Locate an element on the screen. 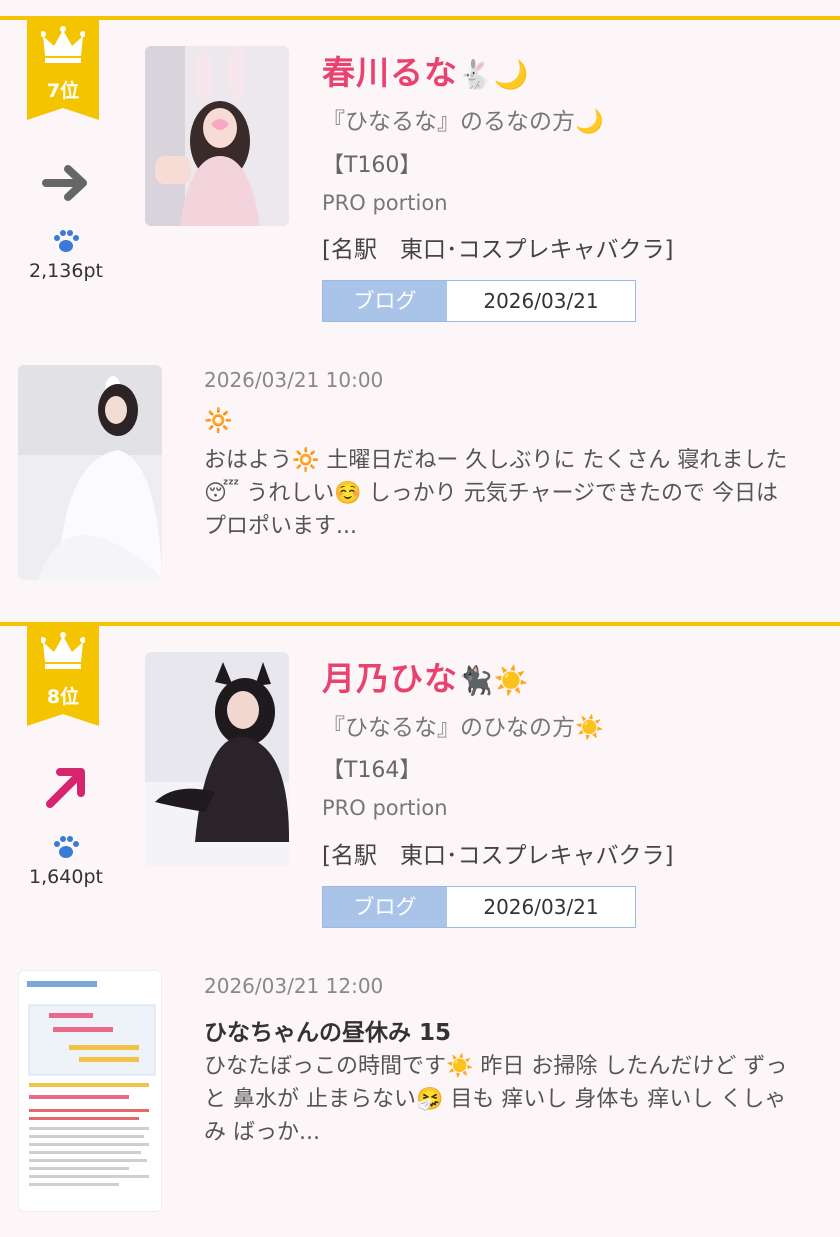 This screenshot has height=1237, width=840. name-emoji: 🐇🌙 is located at coordinates (494, 74).